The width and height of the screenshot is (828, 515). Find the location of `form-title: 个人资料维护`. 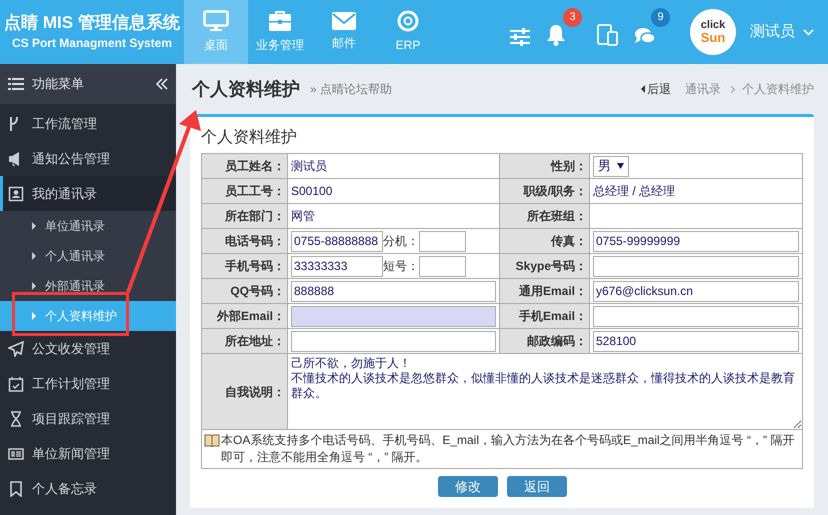

form-title: 个人资料维护 is located at coordinates (249, 138).